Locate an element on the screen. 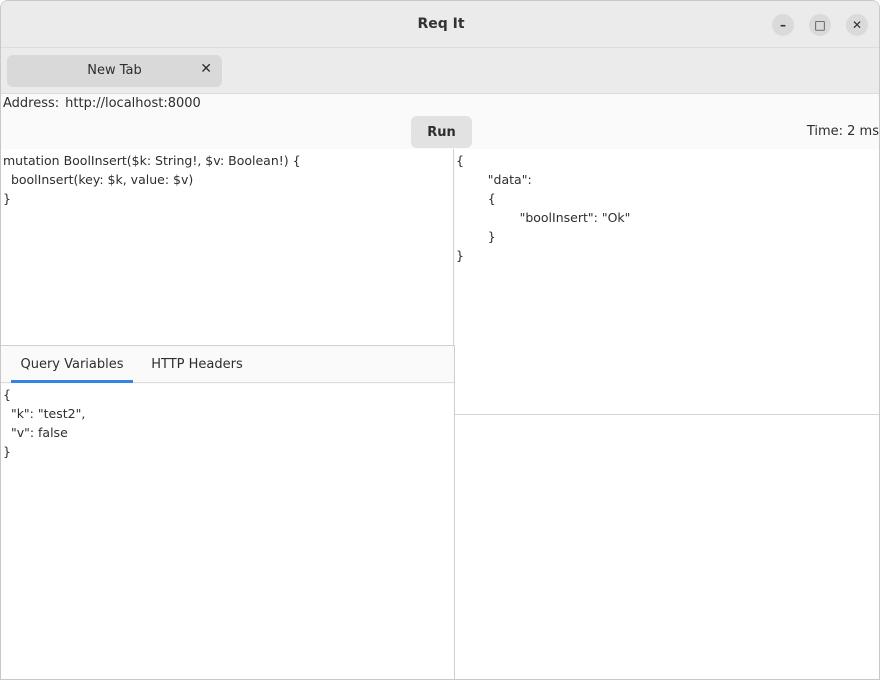  window-title: Req It is located at coordinates (441, 24).